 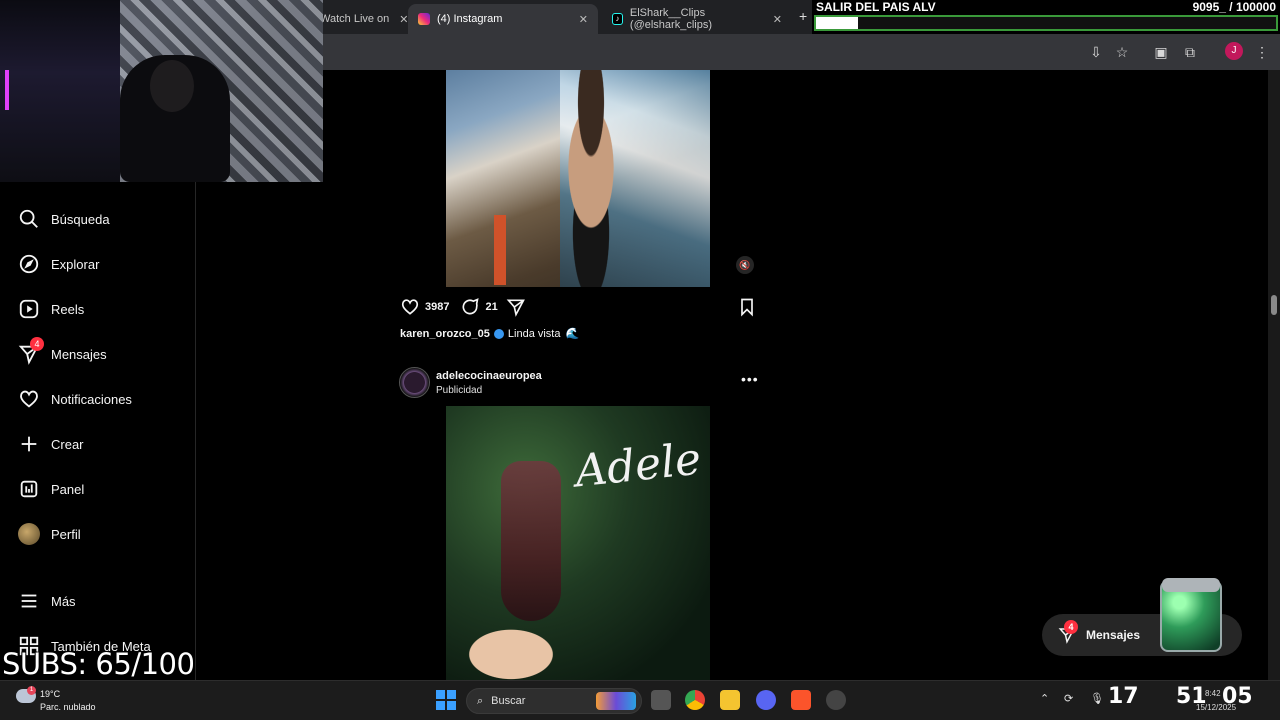 I want to click on post-media, so click(x=578, y=178).